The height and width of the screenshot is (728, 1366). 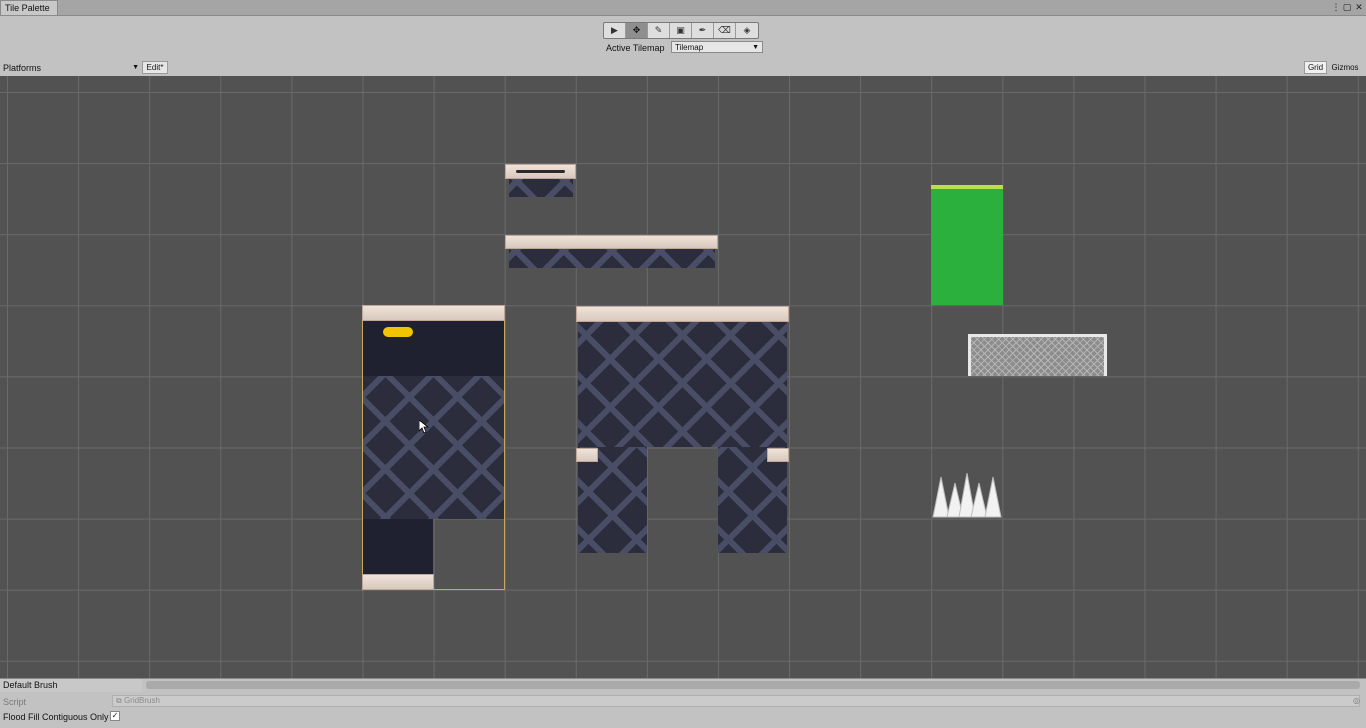 What do you see at coordinates (71, 68) in the screenshot?
I see `palette-dropdown: Platforms ▼` at bounding box center [71, 68].